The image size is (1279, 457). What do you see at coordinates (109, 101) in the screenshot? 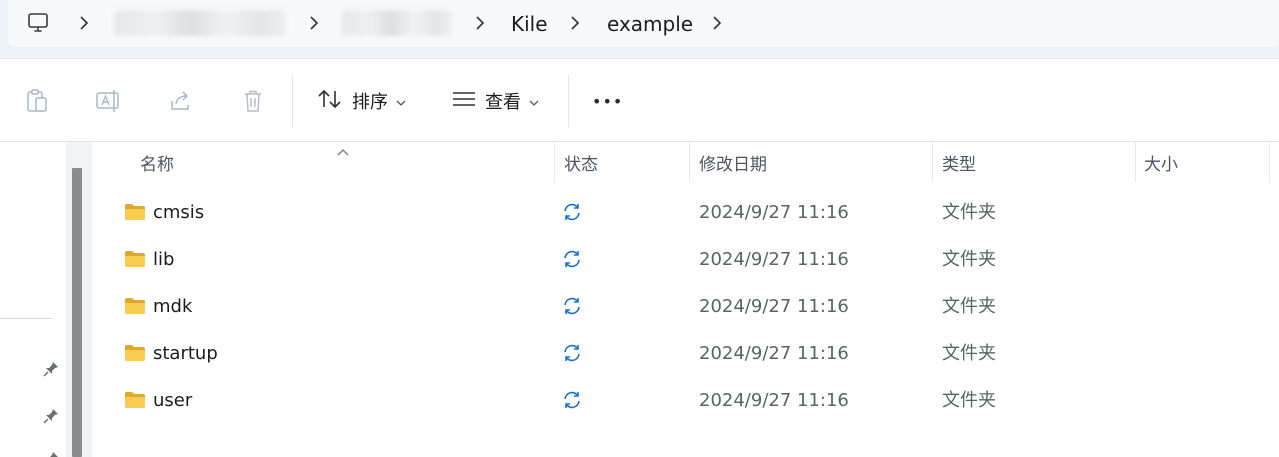
I see `rename-icon` at bounding box center [109, 101].